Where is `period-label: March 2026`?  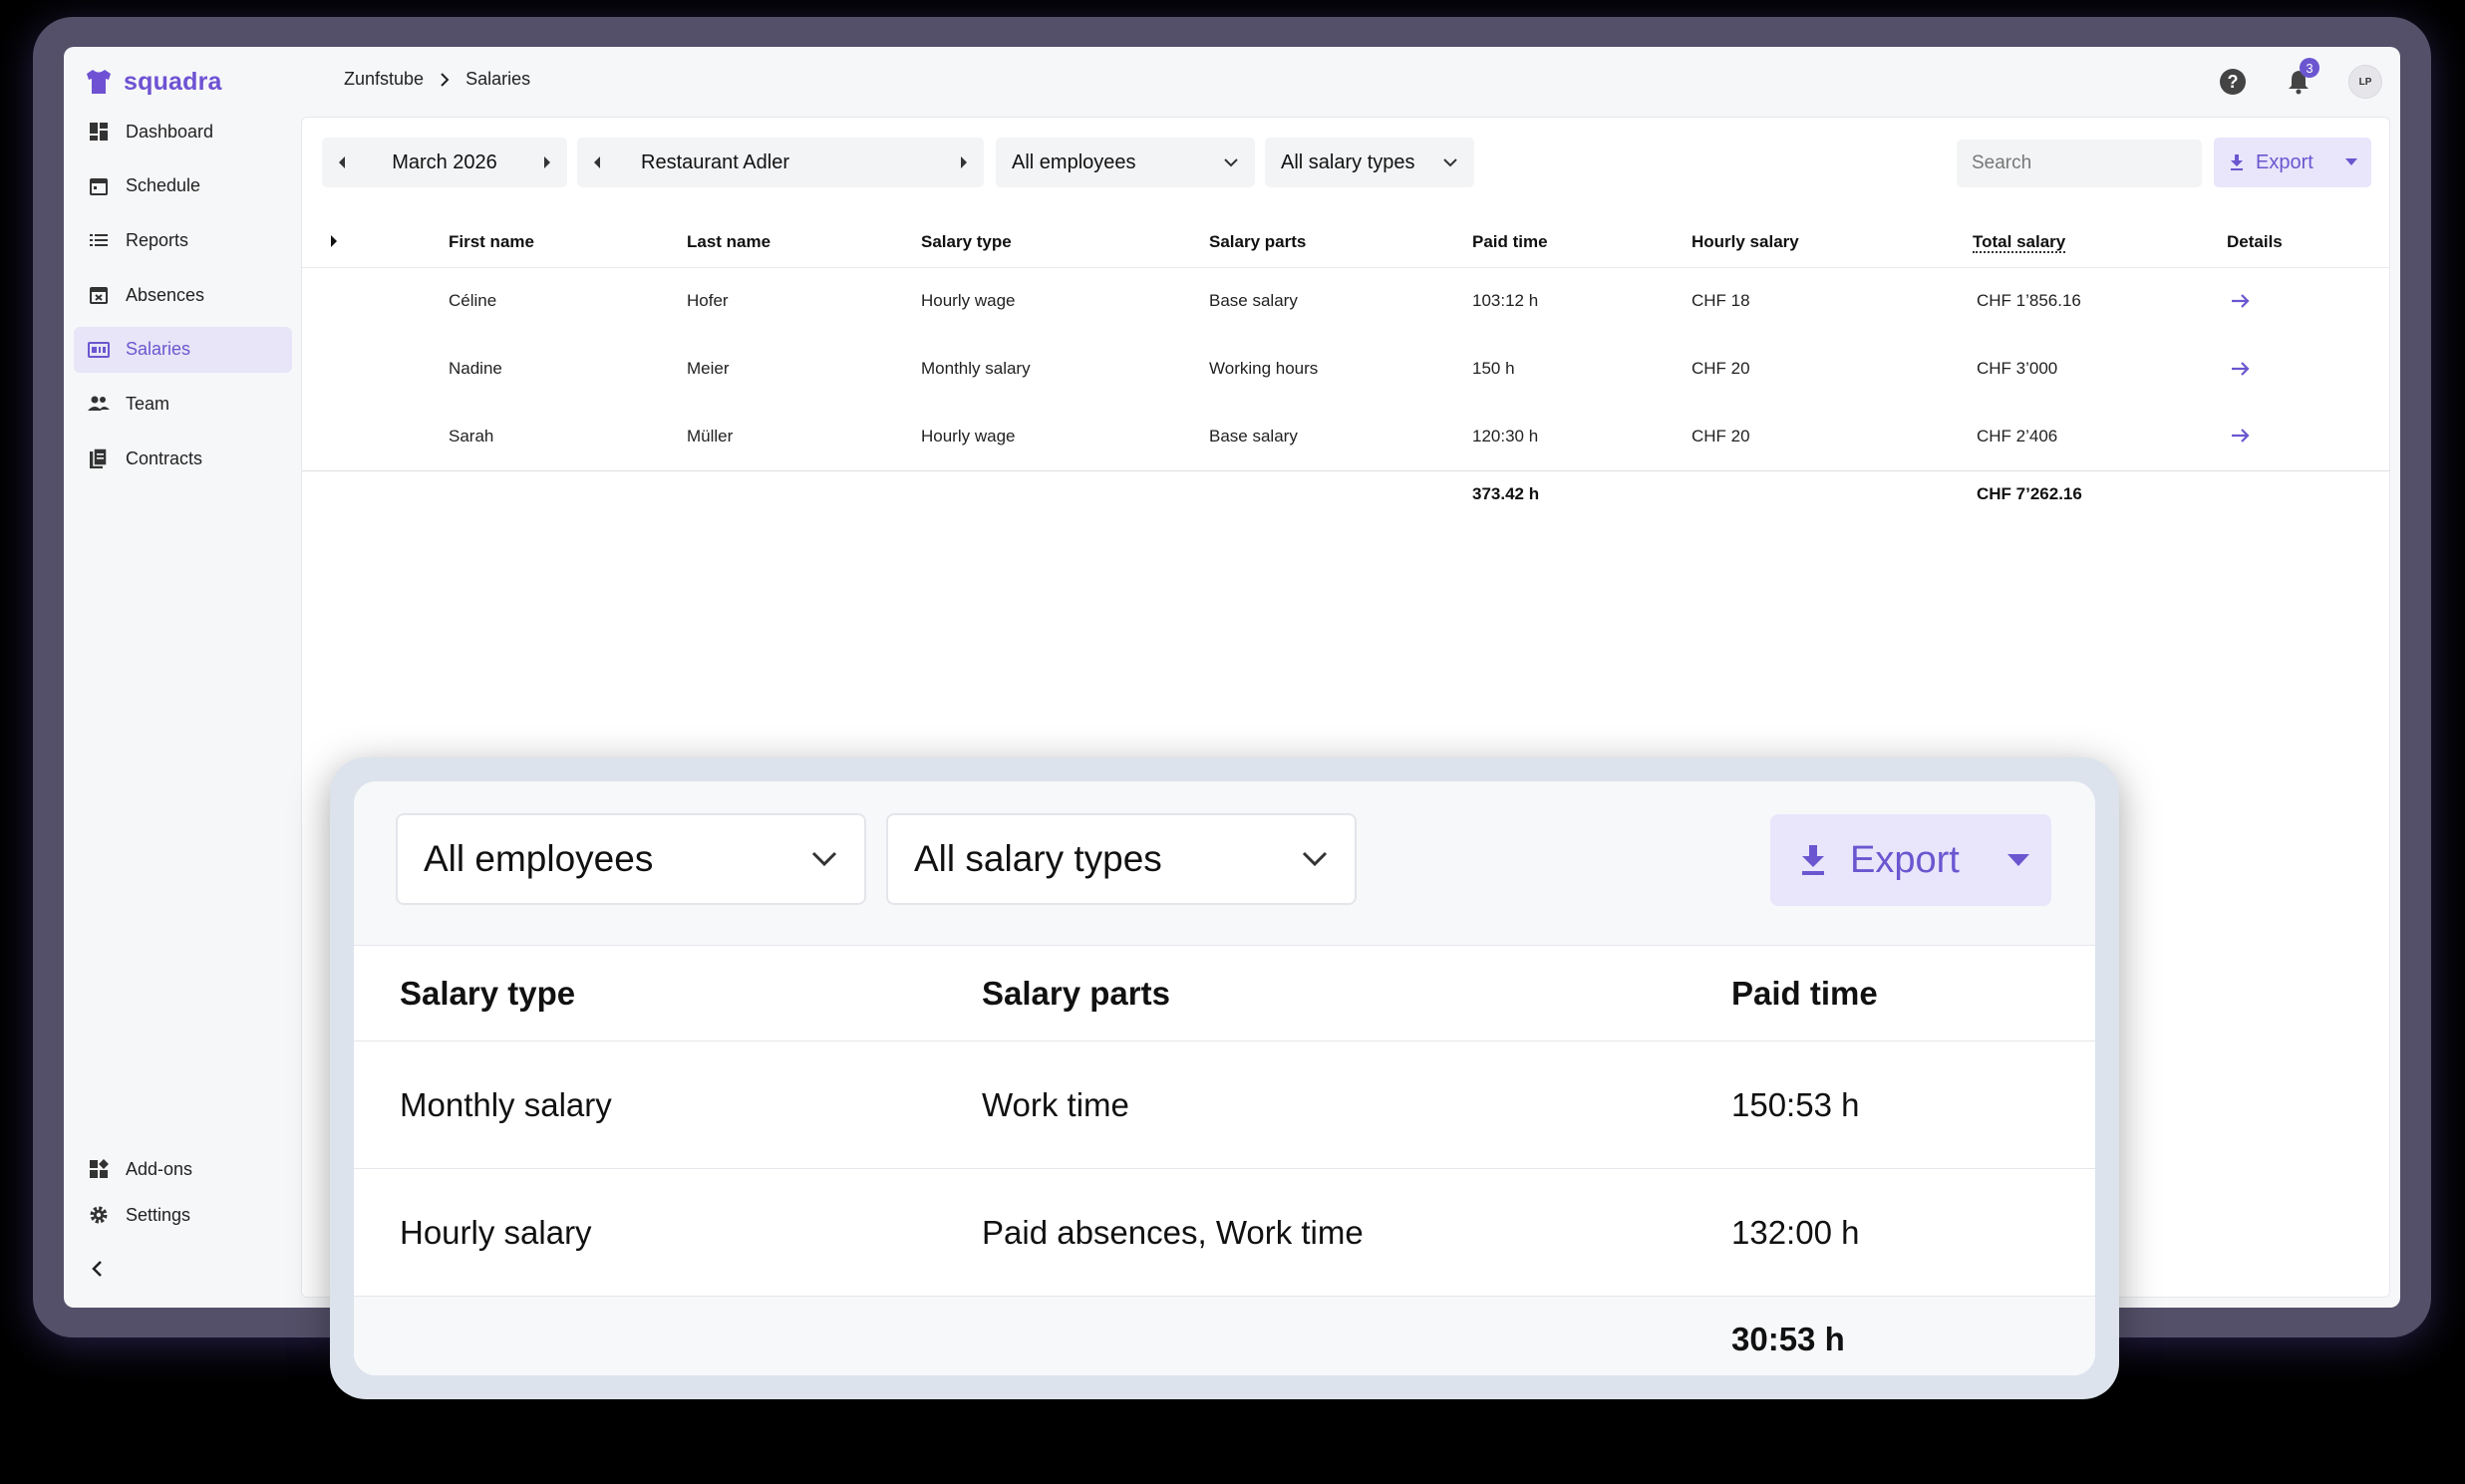 period-label: March 2026 is located at coordinates (445, 162).